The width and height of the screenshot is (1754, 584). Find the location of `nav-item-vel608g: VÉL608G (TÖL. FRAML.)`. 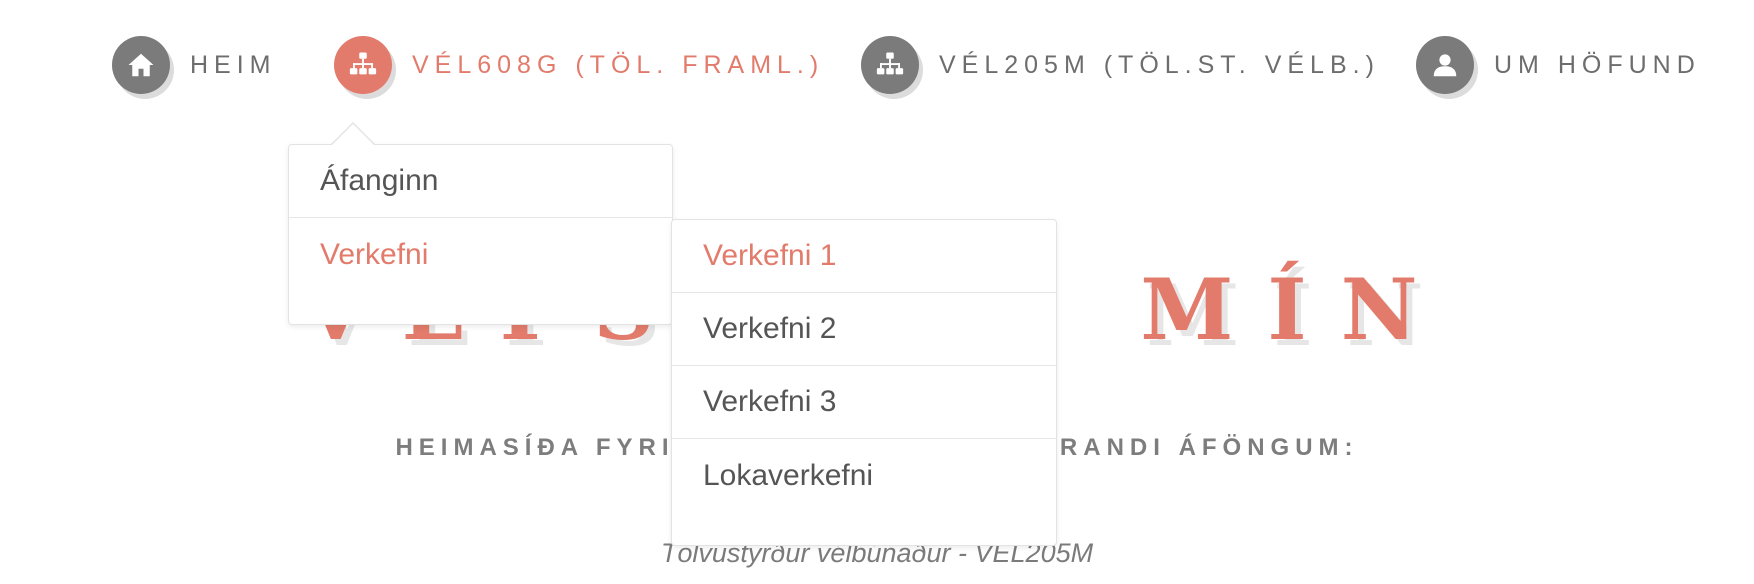

nav-item-vel608g: VÉL608G (TÖL. FRAML.) is located at coordinates (579, 65).